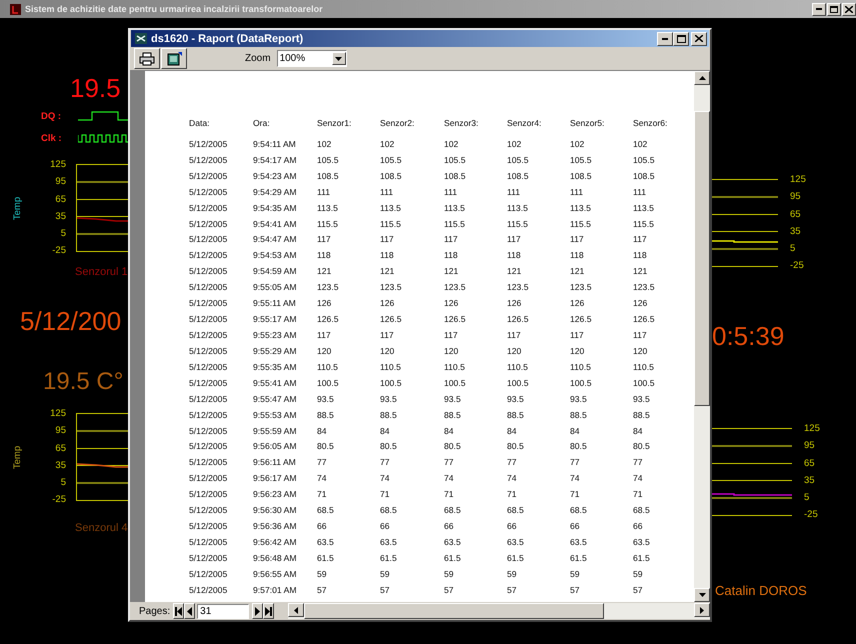  I want to click on table-cell-text: 110.5, so click(644, 367).